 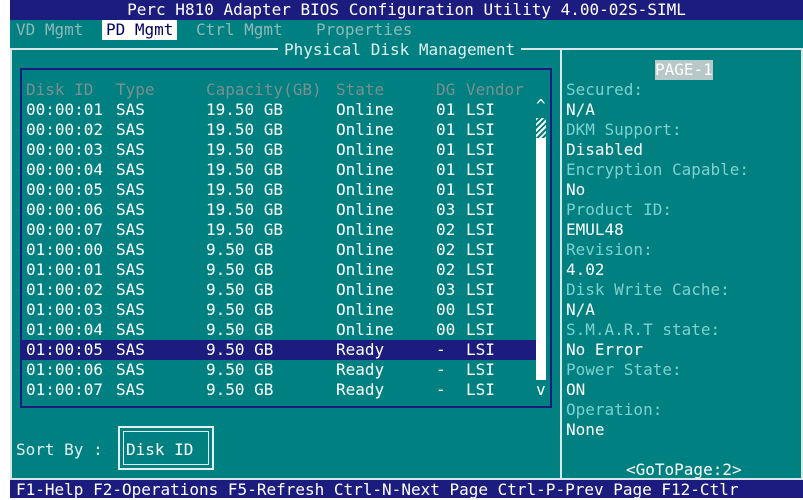 I want to click on tab-pd-mgmt: PD Mgmt, so click(x=140, y=30).